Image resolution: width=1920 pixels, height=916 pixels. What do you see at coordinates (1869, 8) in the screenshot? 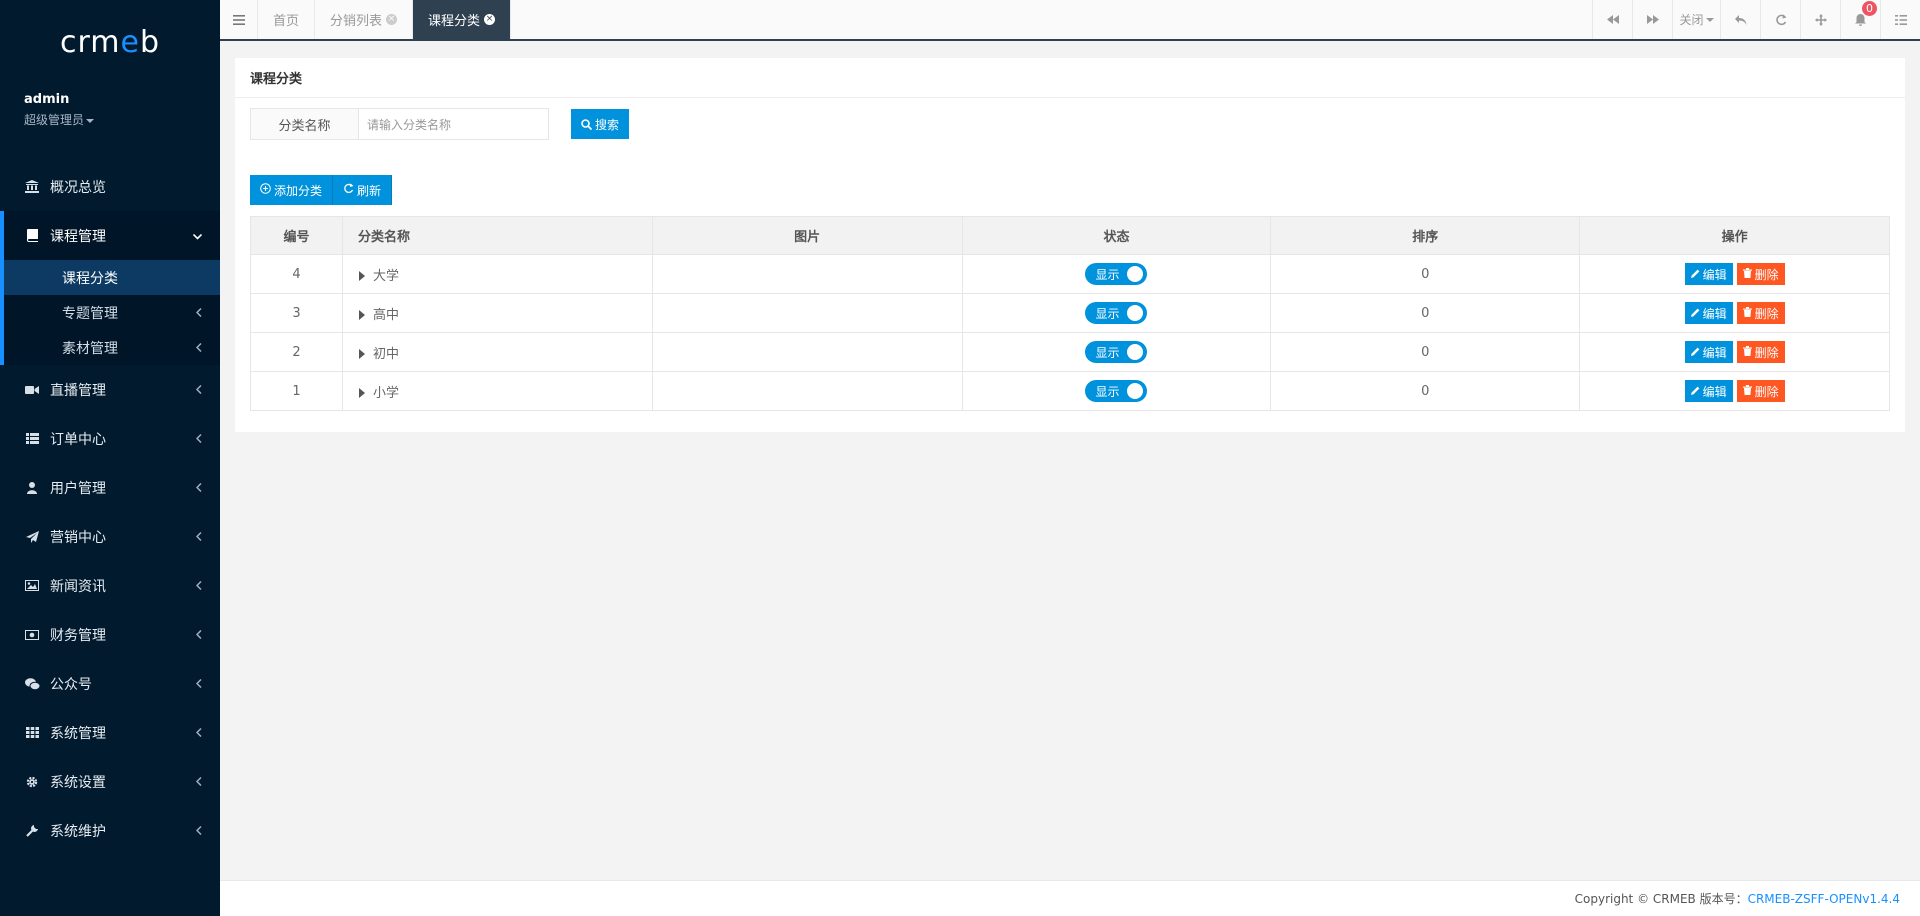
I see `notification-badge: 0` at bounding box center [1869, 8].